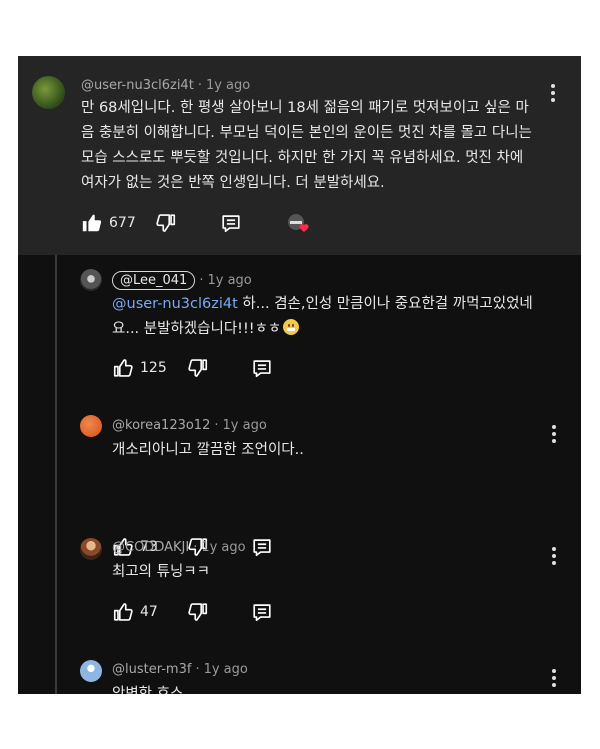 This screenshot has width=600, height=749. What do you see at coordinates (149, 612) in the screenshot?
I see `like-count: 47` at bounding box center [149, 612].